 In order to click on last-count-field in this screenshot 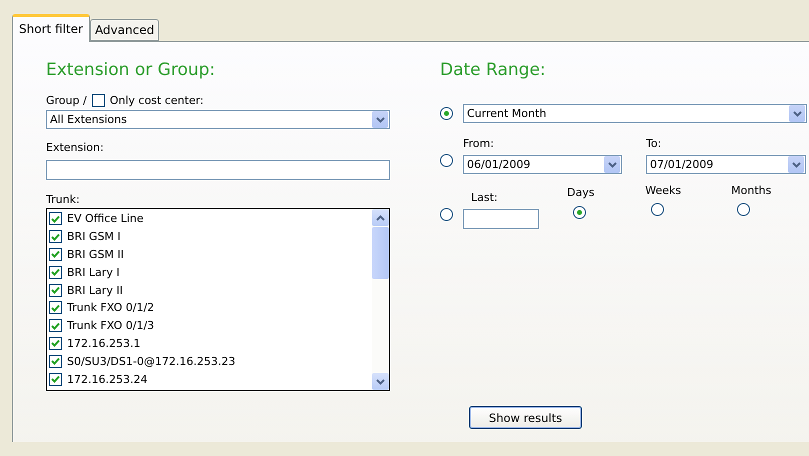, I will do `click(501, 219)`.